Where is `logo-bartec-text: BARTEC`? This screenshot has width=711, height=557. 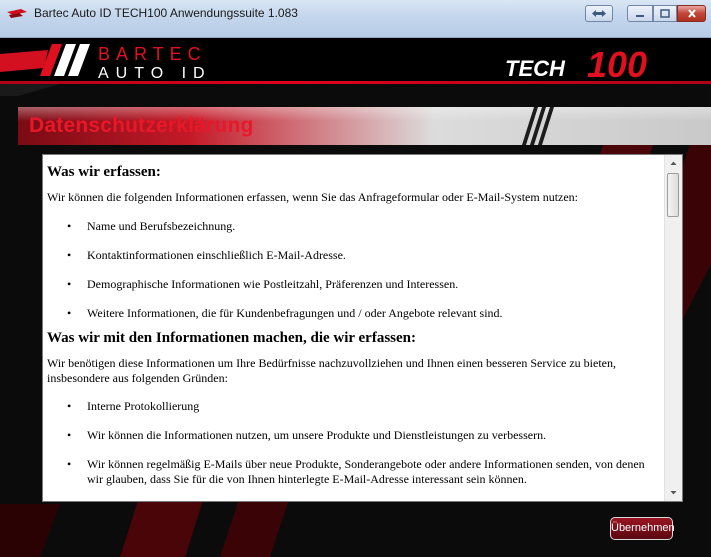 logo-bartec-text: BARTEC is located at coordinates (152, 54).